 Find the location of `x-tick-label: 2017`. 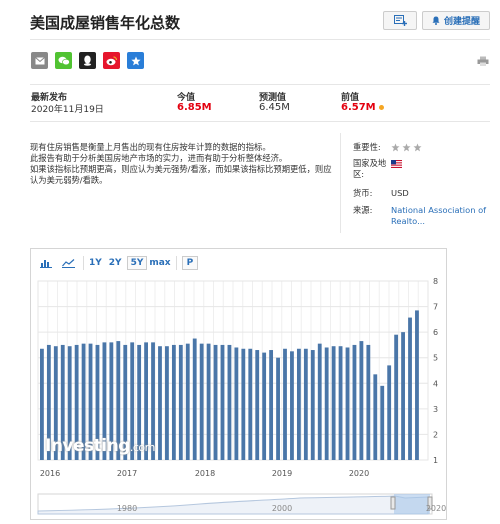

x-tick-label: 2017 is located at coordinates (127, 473).